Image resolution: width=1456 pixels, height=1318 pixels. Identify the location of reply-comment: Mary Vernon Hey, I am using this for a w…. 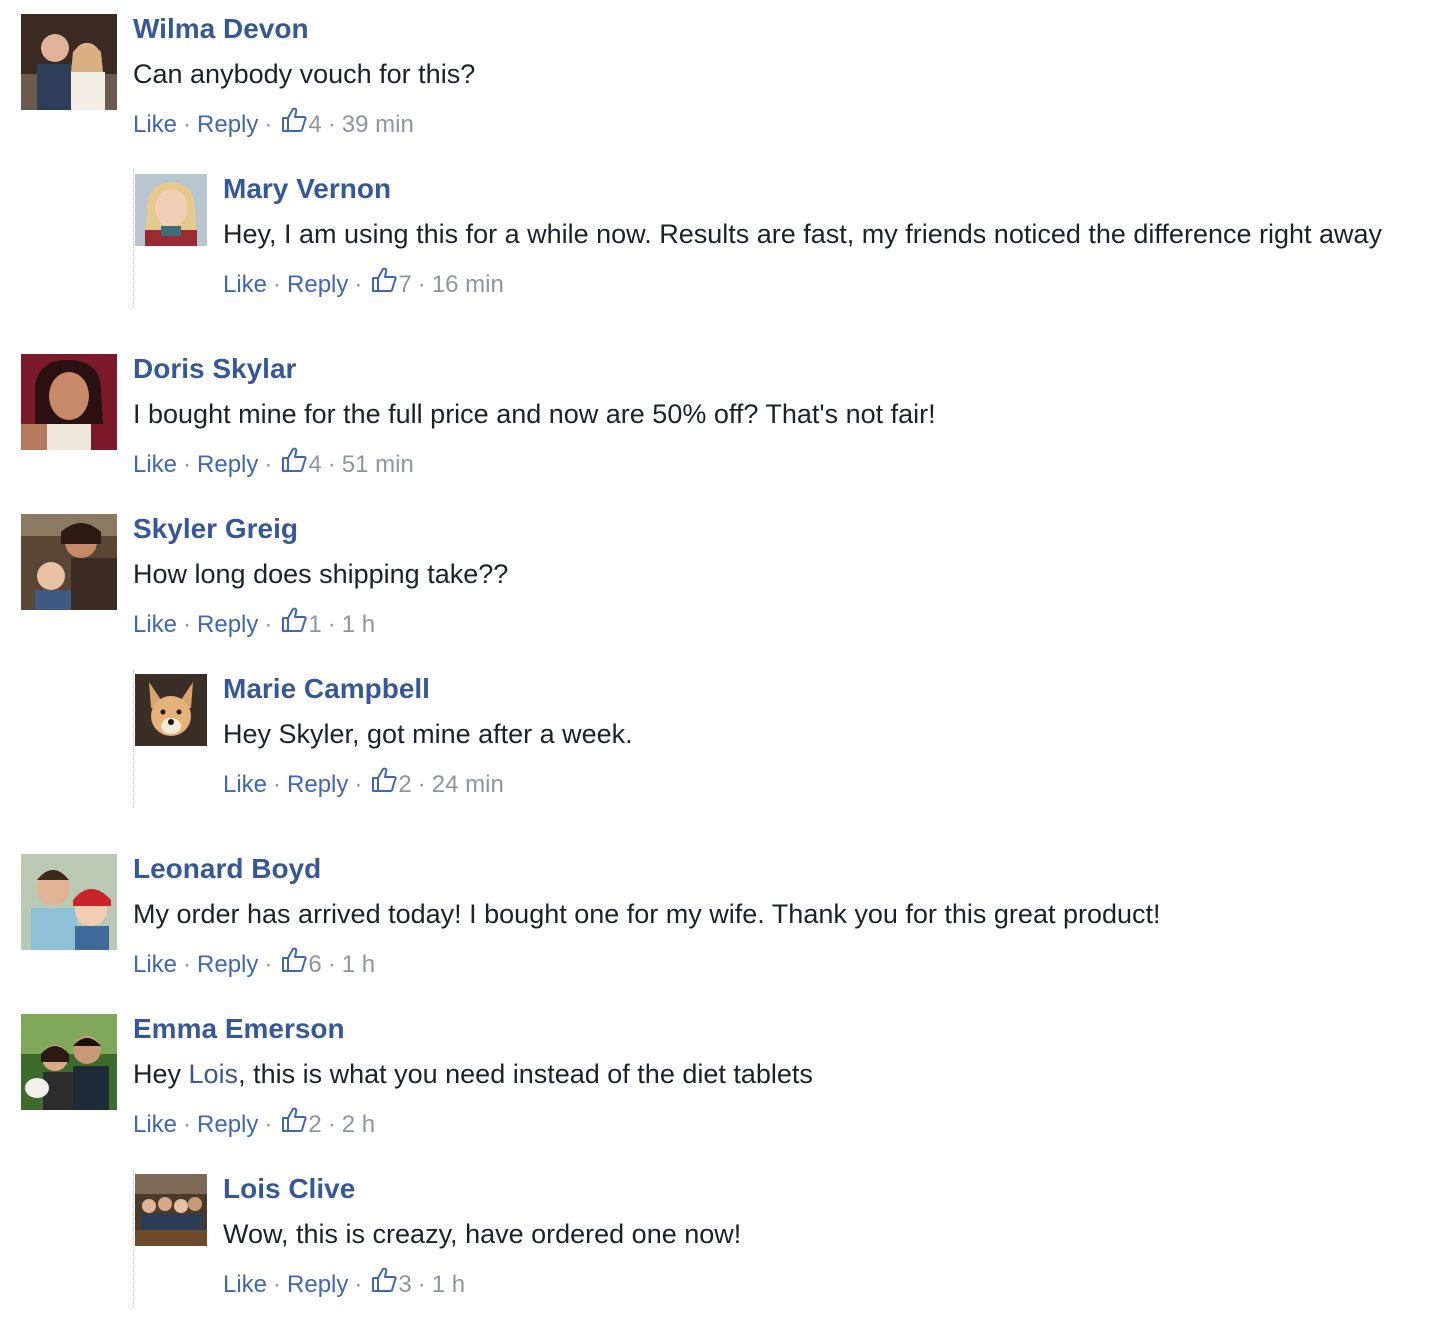
(790, 238).